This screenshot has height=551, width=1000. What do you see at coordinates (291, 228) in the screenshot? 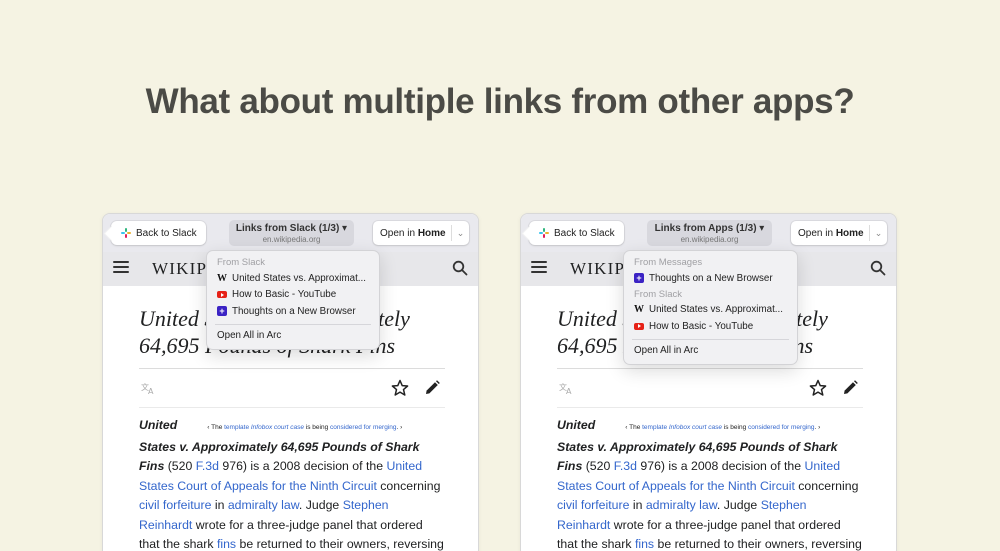
I see `links-title: Links from Slack (1/3) ▾` at bounding box center [291, 228].